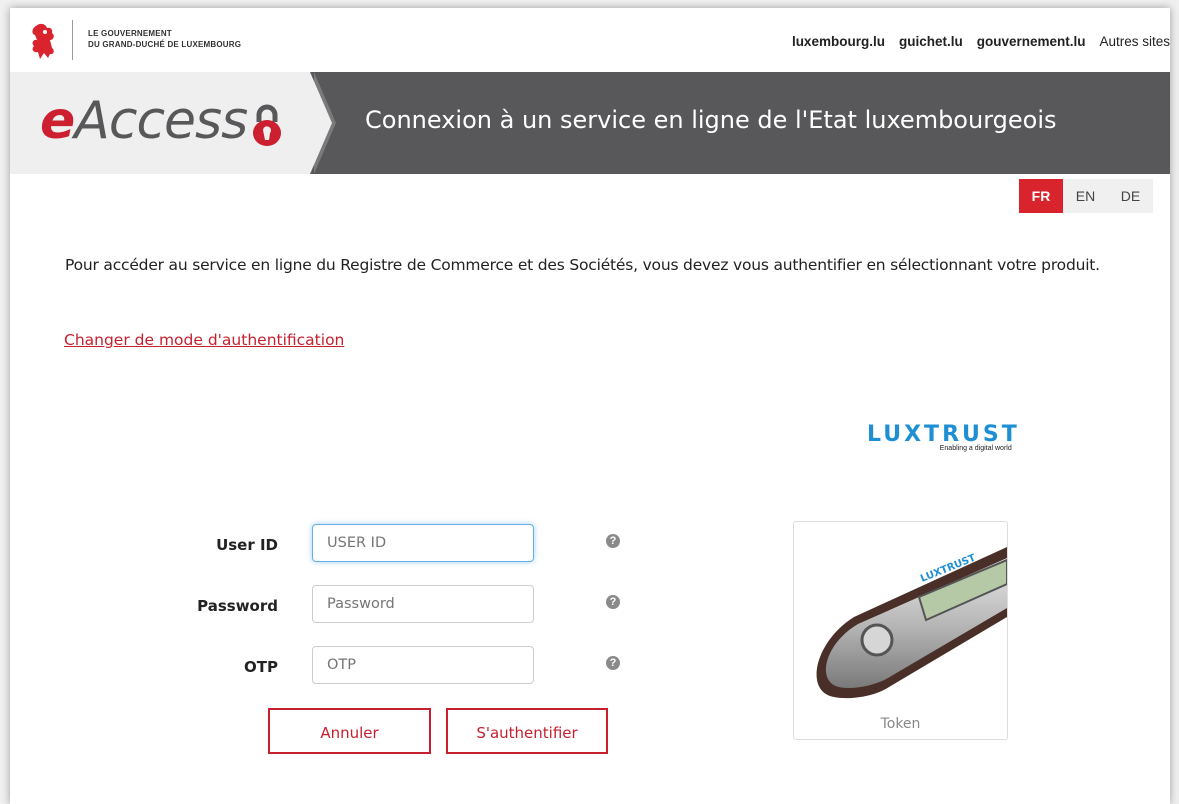 Image resolution: width=1179 pixels, height=804 pixels. I want to click on lang-de: DE, so click(1130, 196).